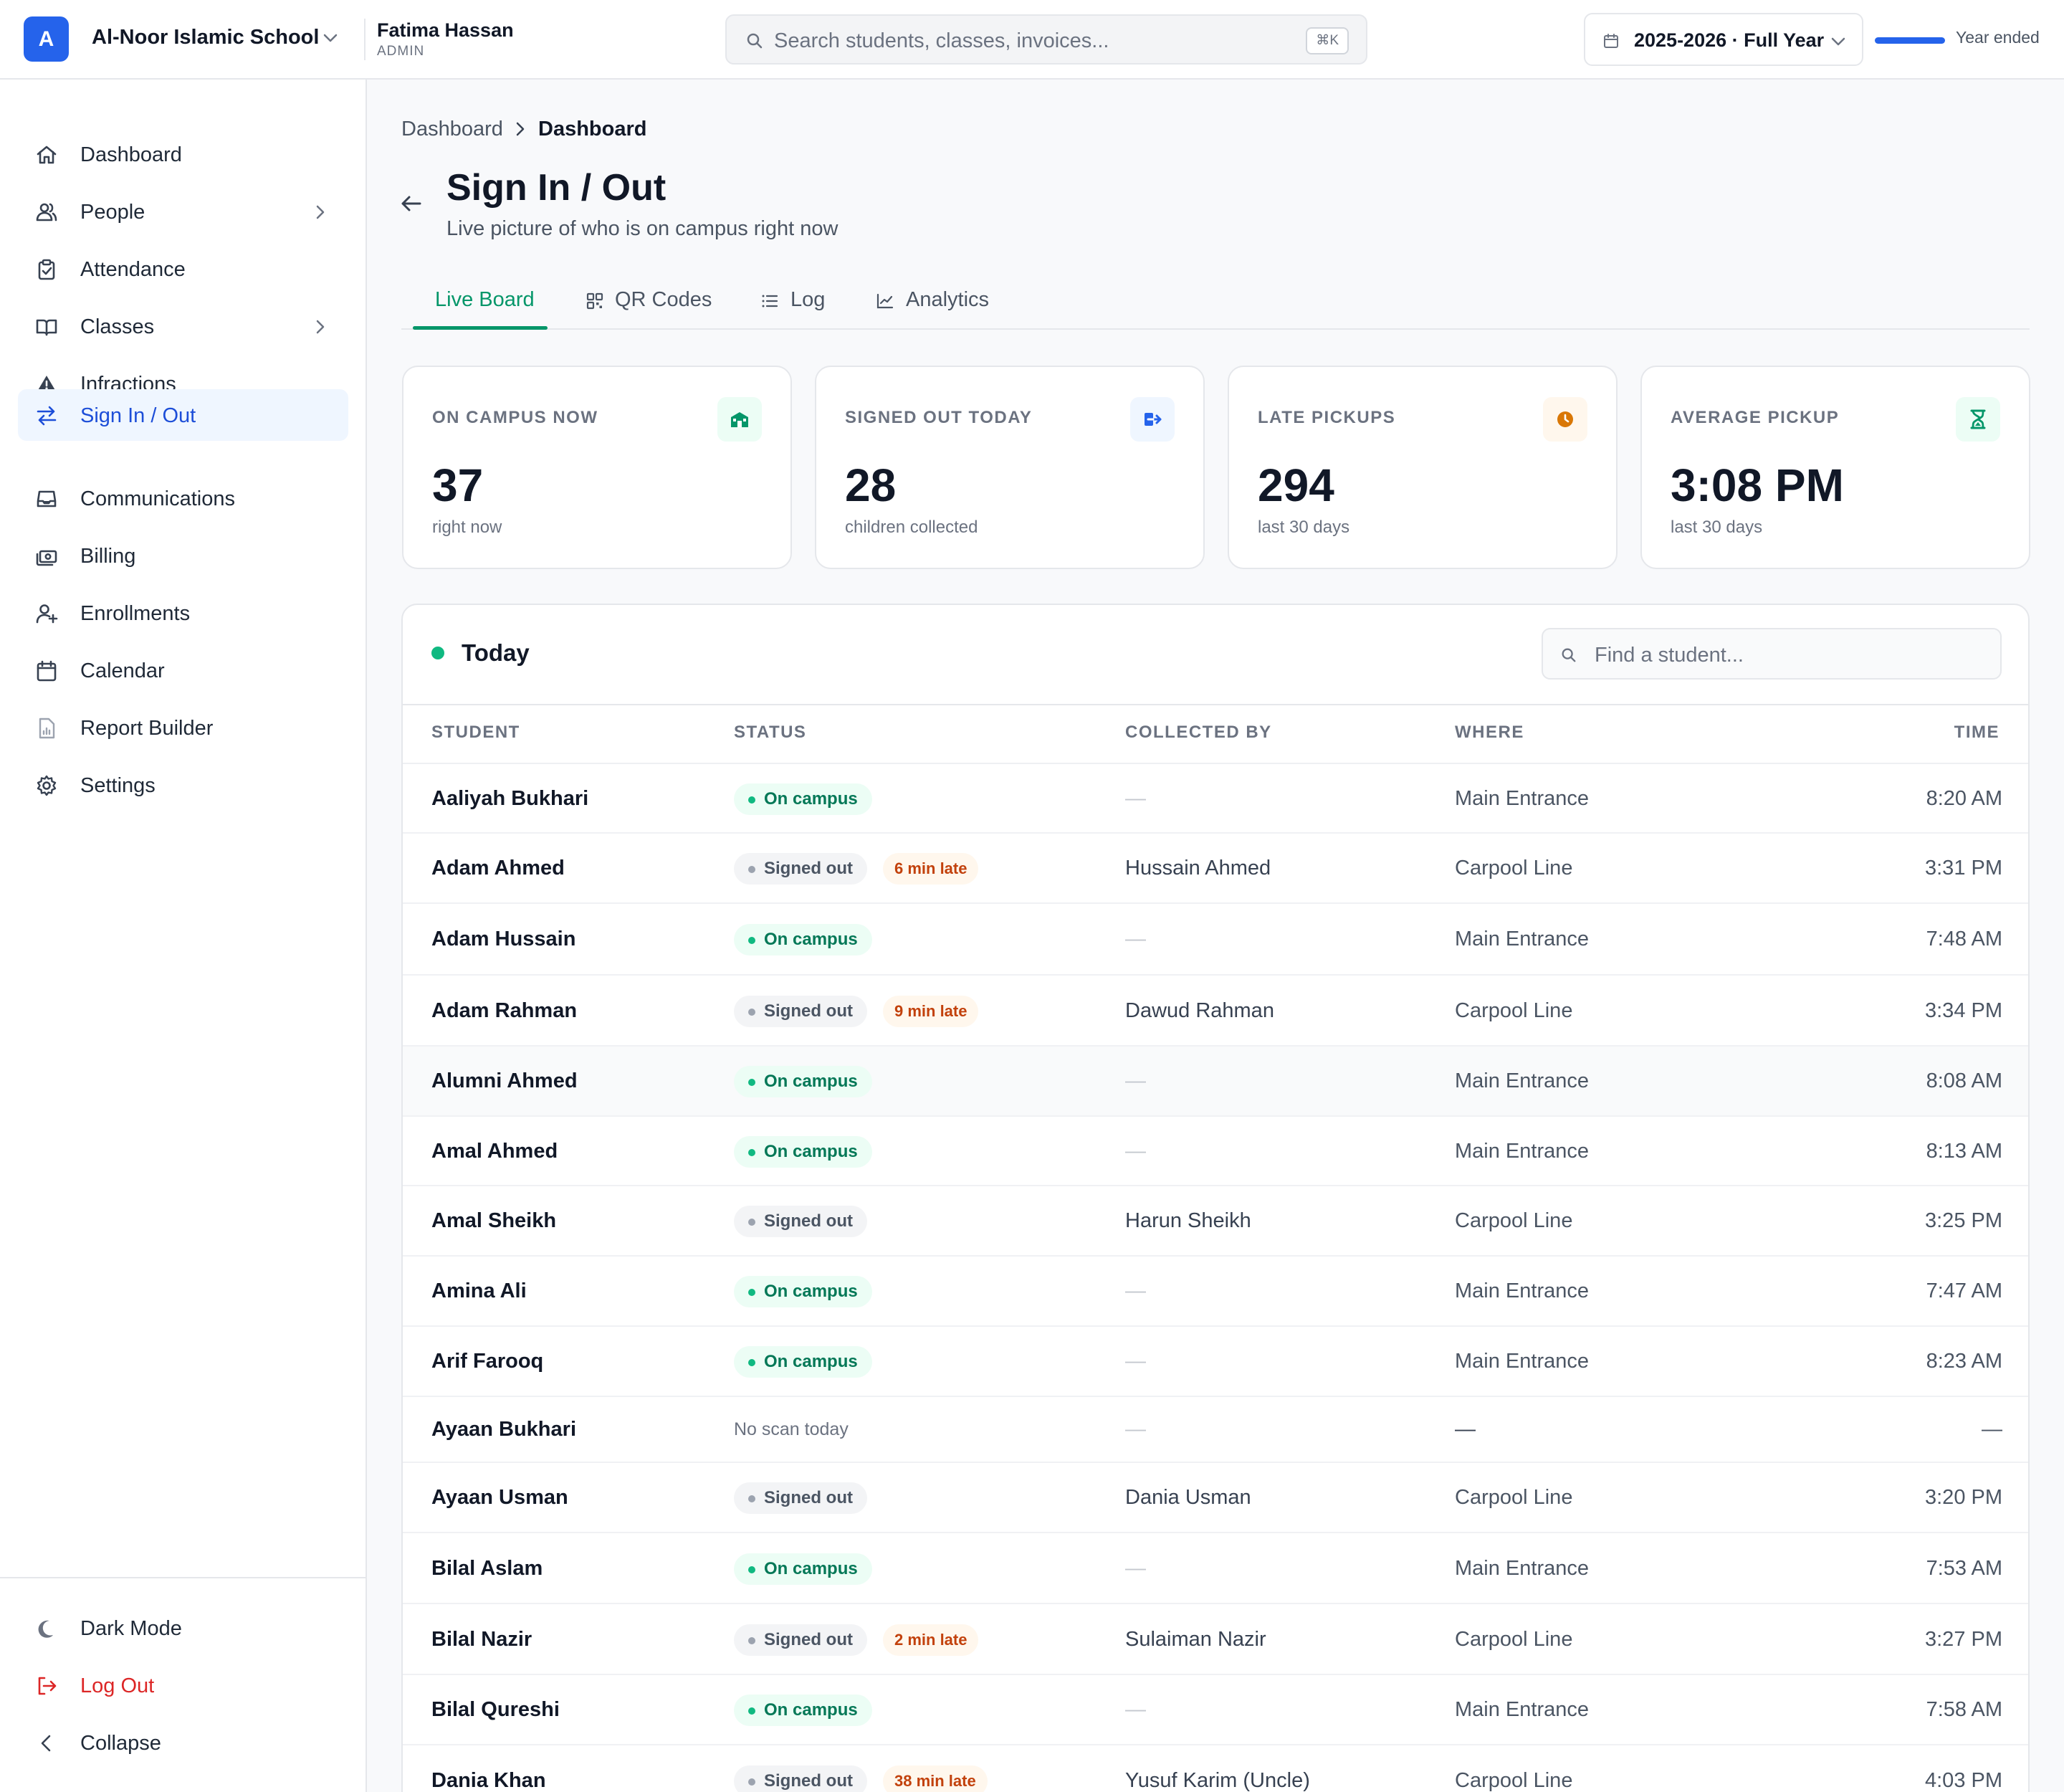 The image size is (2064, 1792). I want to click on sidebar-item-label: Calendar, so click(123, 671).